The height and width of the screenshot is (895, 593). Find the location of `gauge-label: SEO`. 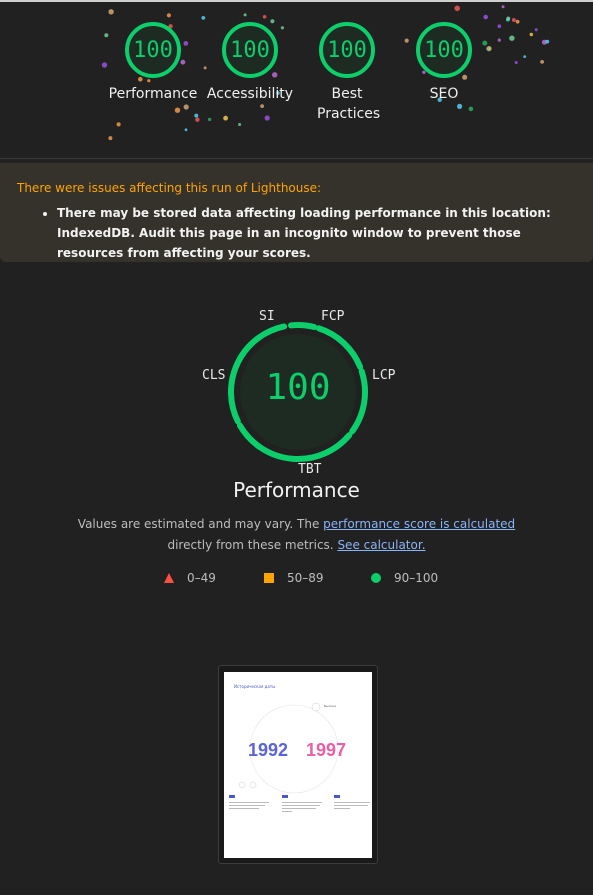

gauge-label: SEO is located at coordinates (444, 94).